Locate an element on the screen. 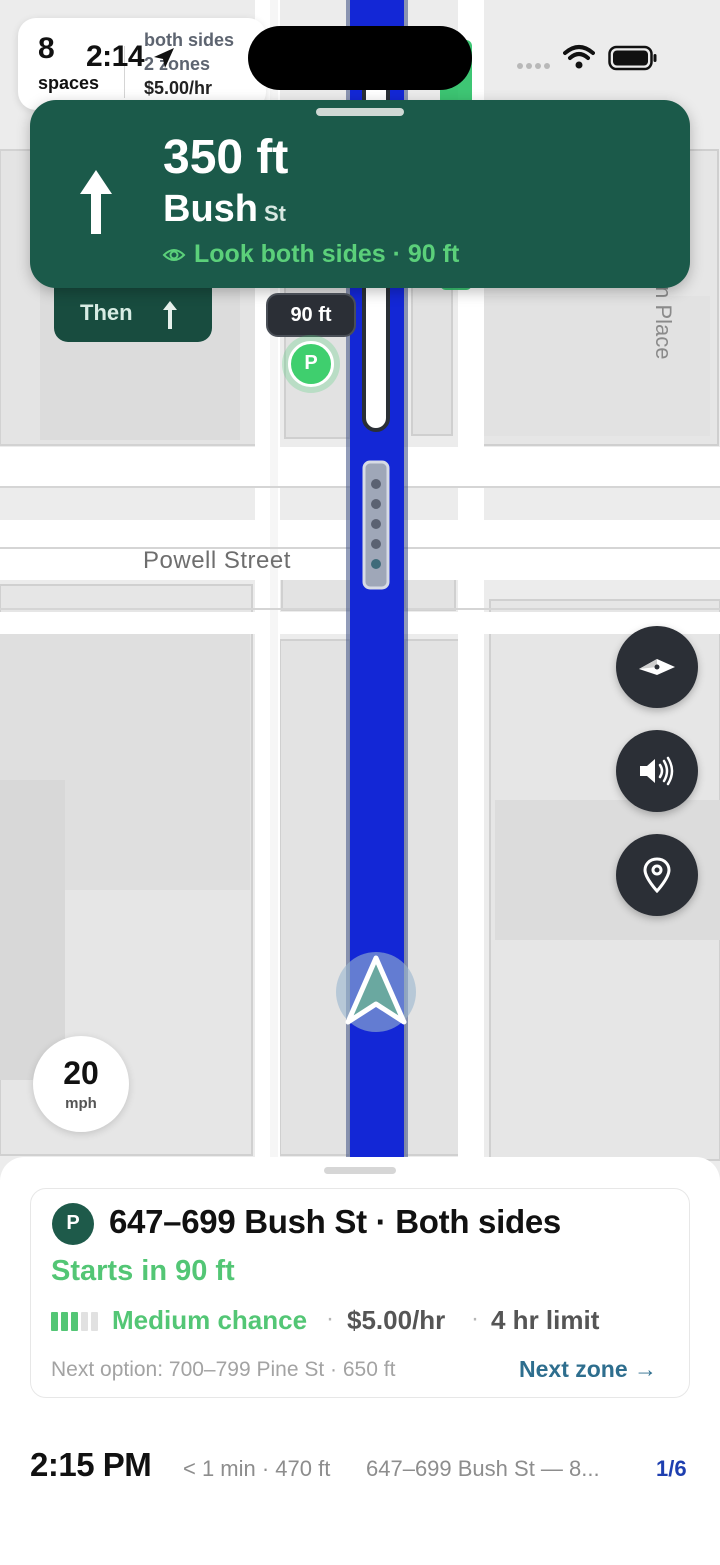 The height and width of the screenshot is (1565, 720). then-label: Then is located at coordinates (106, 312).